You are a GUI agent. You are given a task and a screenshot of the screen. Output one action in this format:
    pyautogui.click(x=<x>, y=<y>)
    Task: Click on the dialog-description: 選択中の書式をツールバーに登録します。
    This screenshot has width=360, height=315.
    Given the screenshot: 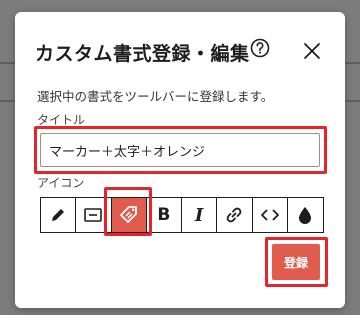 What is the action you would take?
    pyautogui.click(x=155, y=96)
    